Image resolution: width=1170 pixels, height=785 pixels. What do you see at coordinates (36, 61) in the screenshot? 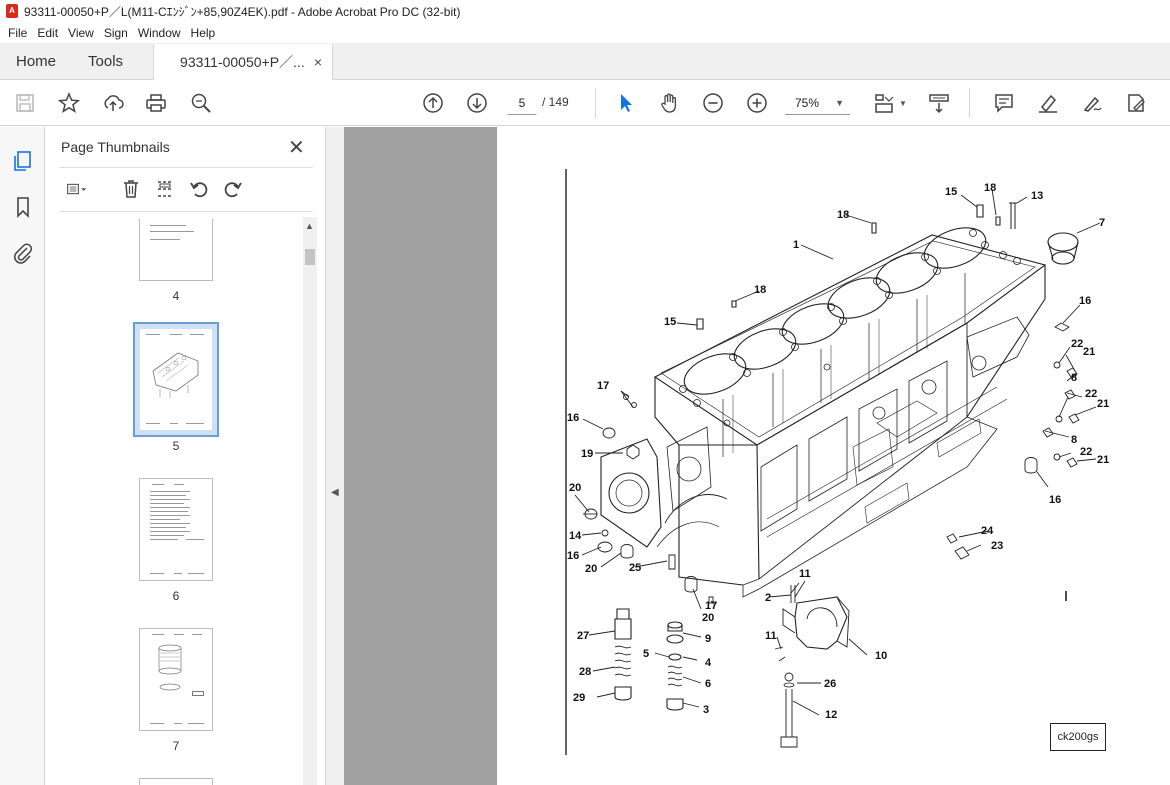
I see `tab-home: Home` at bounding box center [36, 61].